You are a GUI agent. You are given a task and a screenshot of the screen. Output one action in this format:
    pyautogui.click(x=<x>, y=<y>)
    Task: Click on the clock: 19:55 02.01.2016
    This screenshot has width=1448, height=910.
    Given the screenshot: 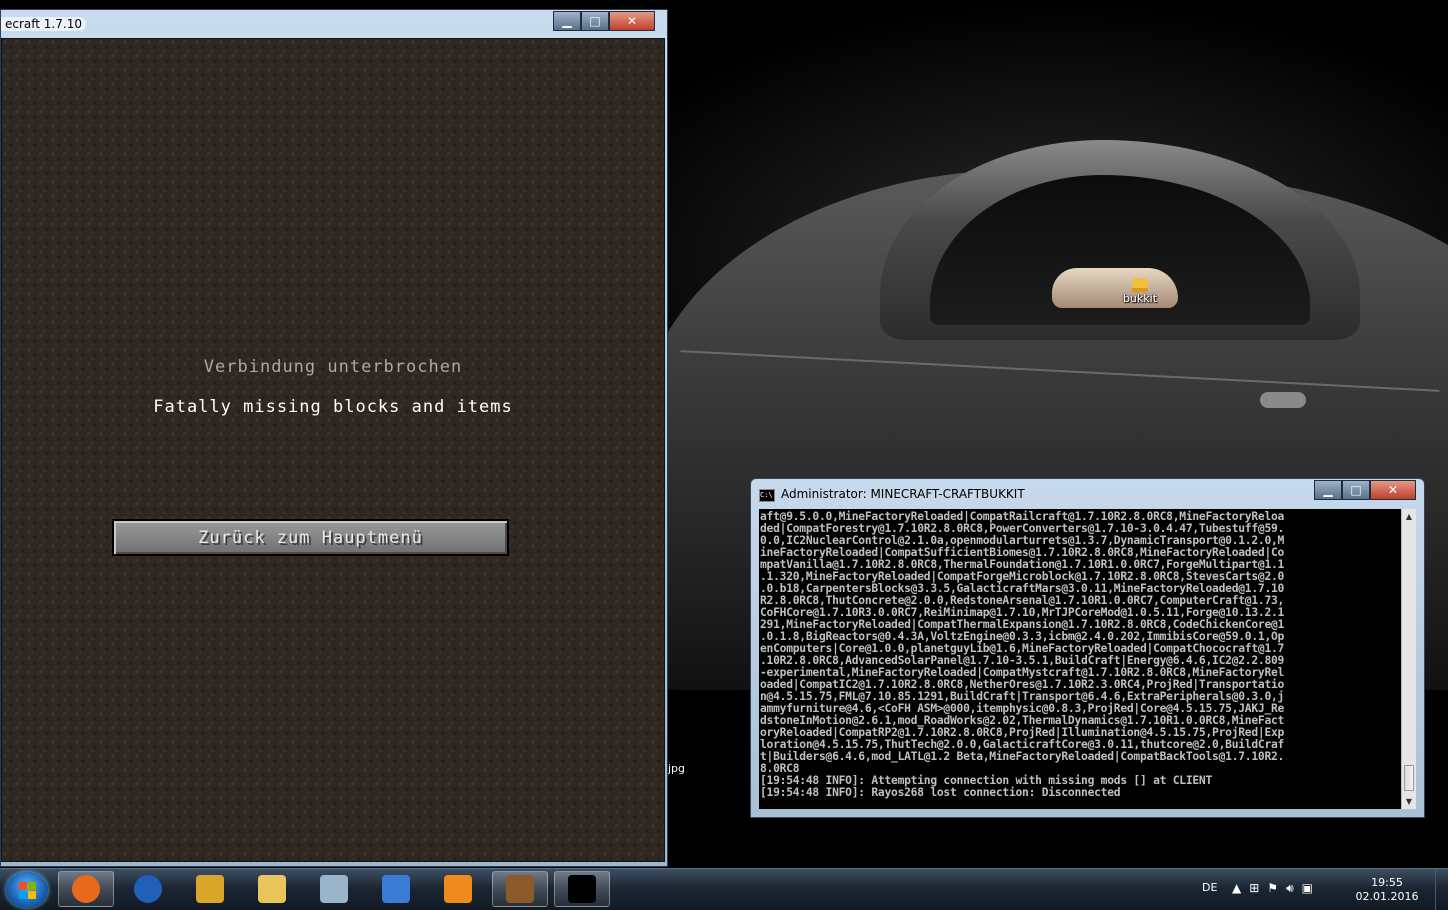 What is the action you would take?
    pyautogui.click(x=1387, y=890)
    